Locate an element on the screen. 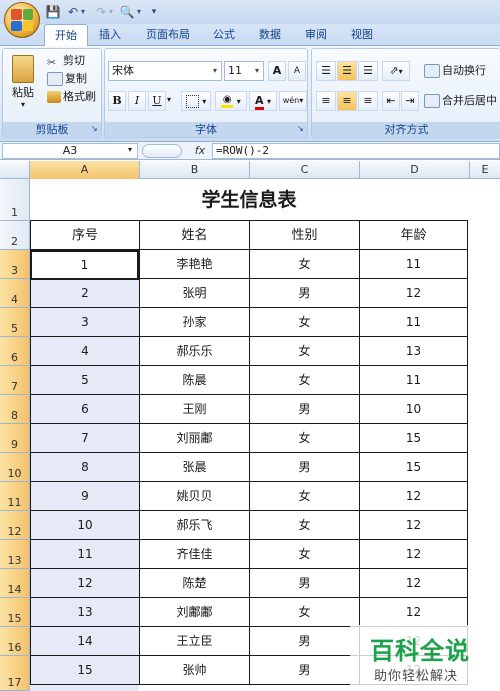 Image resolution: width=500 pixels, height=691 pixels. header-age: 年龄 is located at coordinates (414, 235).